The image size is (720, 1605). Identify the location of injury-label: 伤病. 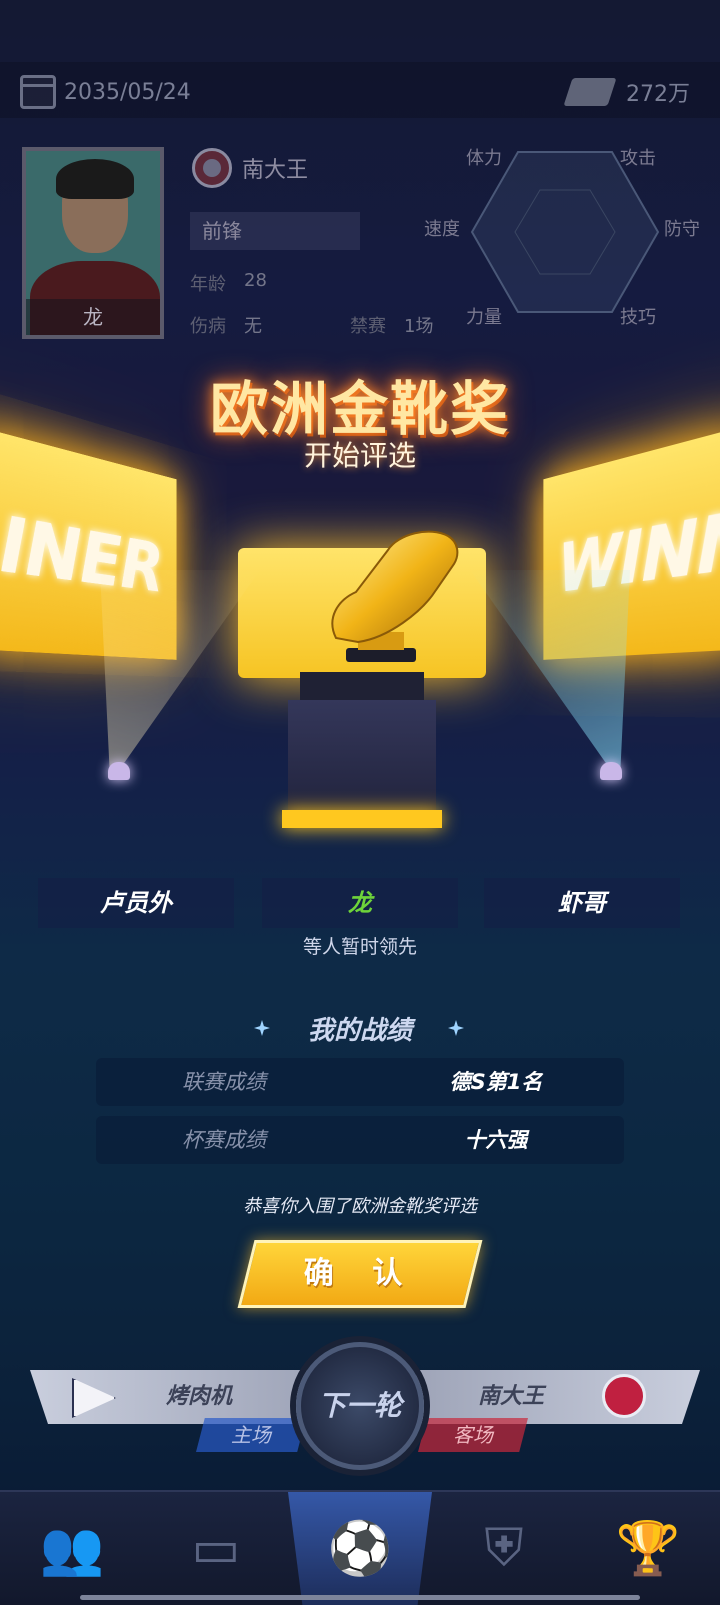
(208, 325).